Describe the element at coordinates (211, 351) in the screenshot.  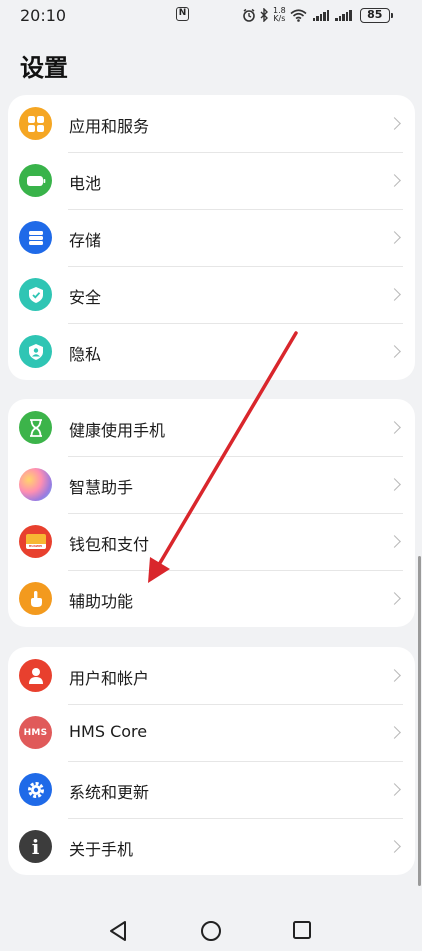
I see `settings-item-privacy: 隐私` at that location.